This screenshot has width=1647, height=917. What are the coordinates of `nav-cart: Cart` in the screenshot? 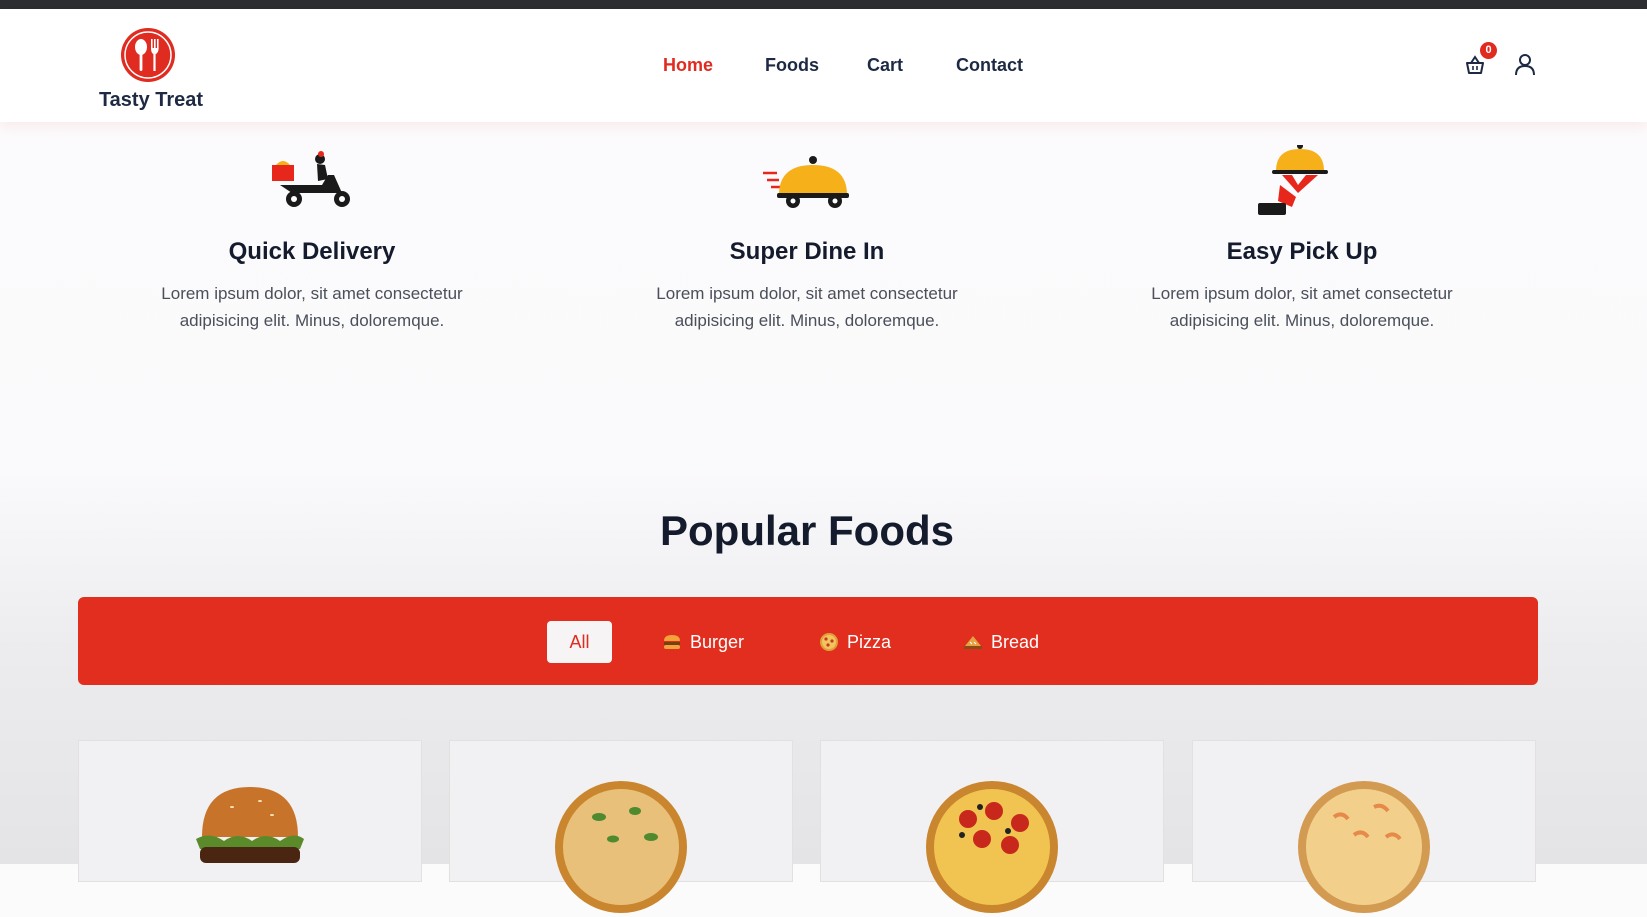 It's located at (885, 65).